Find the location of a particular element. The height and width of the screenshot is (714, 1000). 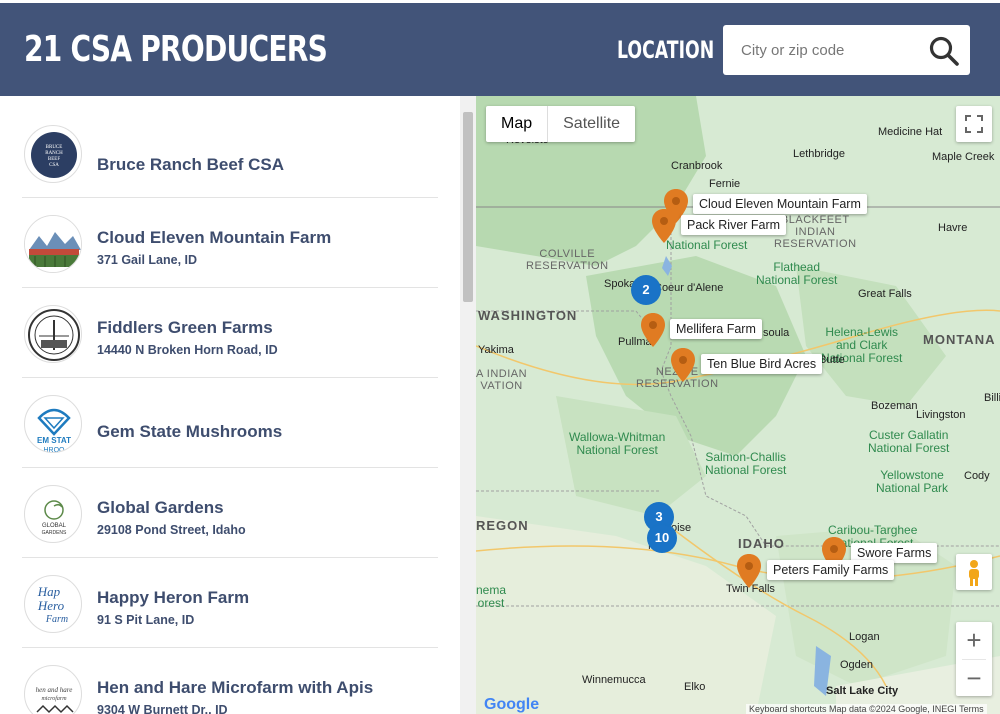

search-button is located at coordinates (944, 51).